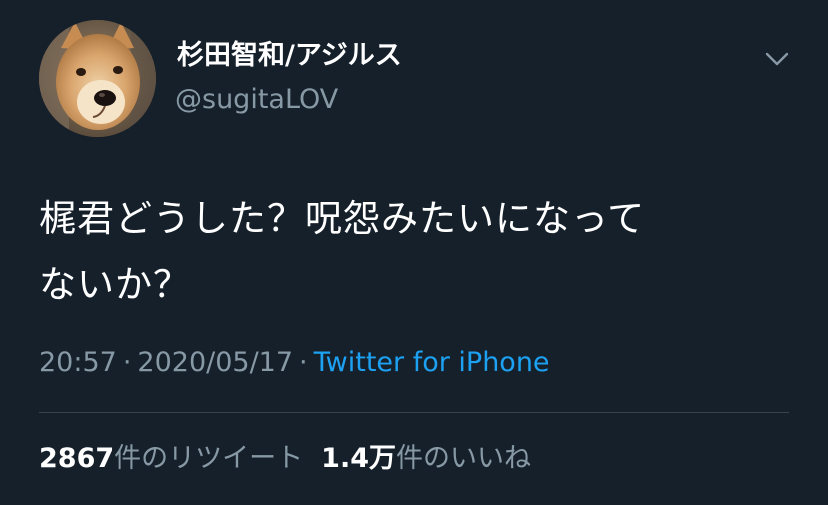  I want to click on retweet-label: 件のリツイート, so click(209, 458).